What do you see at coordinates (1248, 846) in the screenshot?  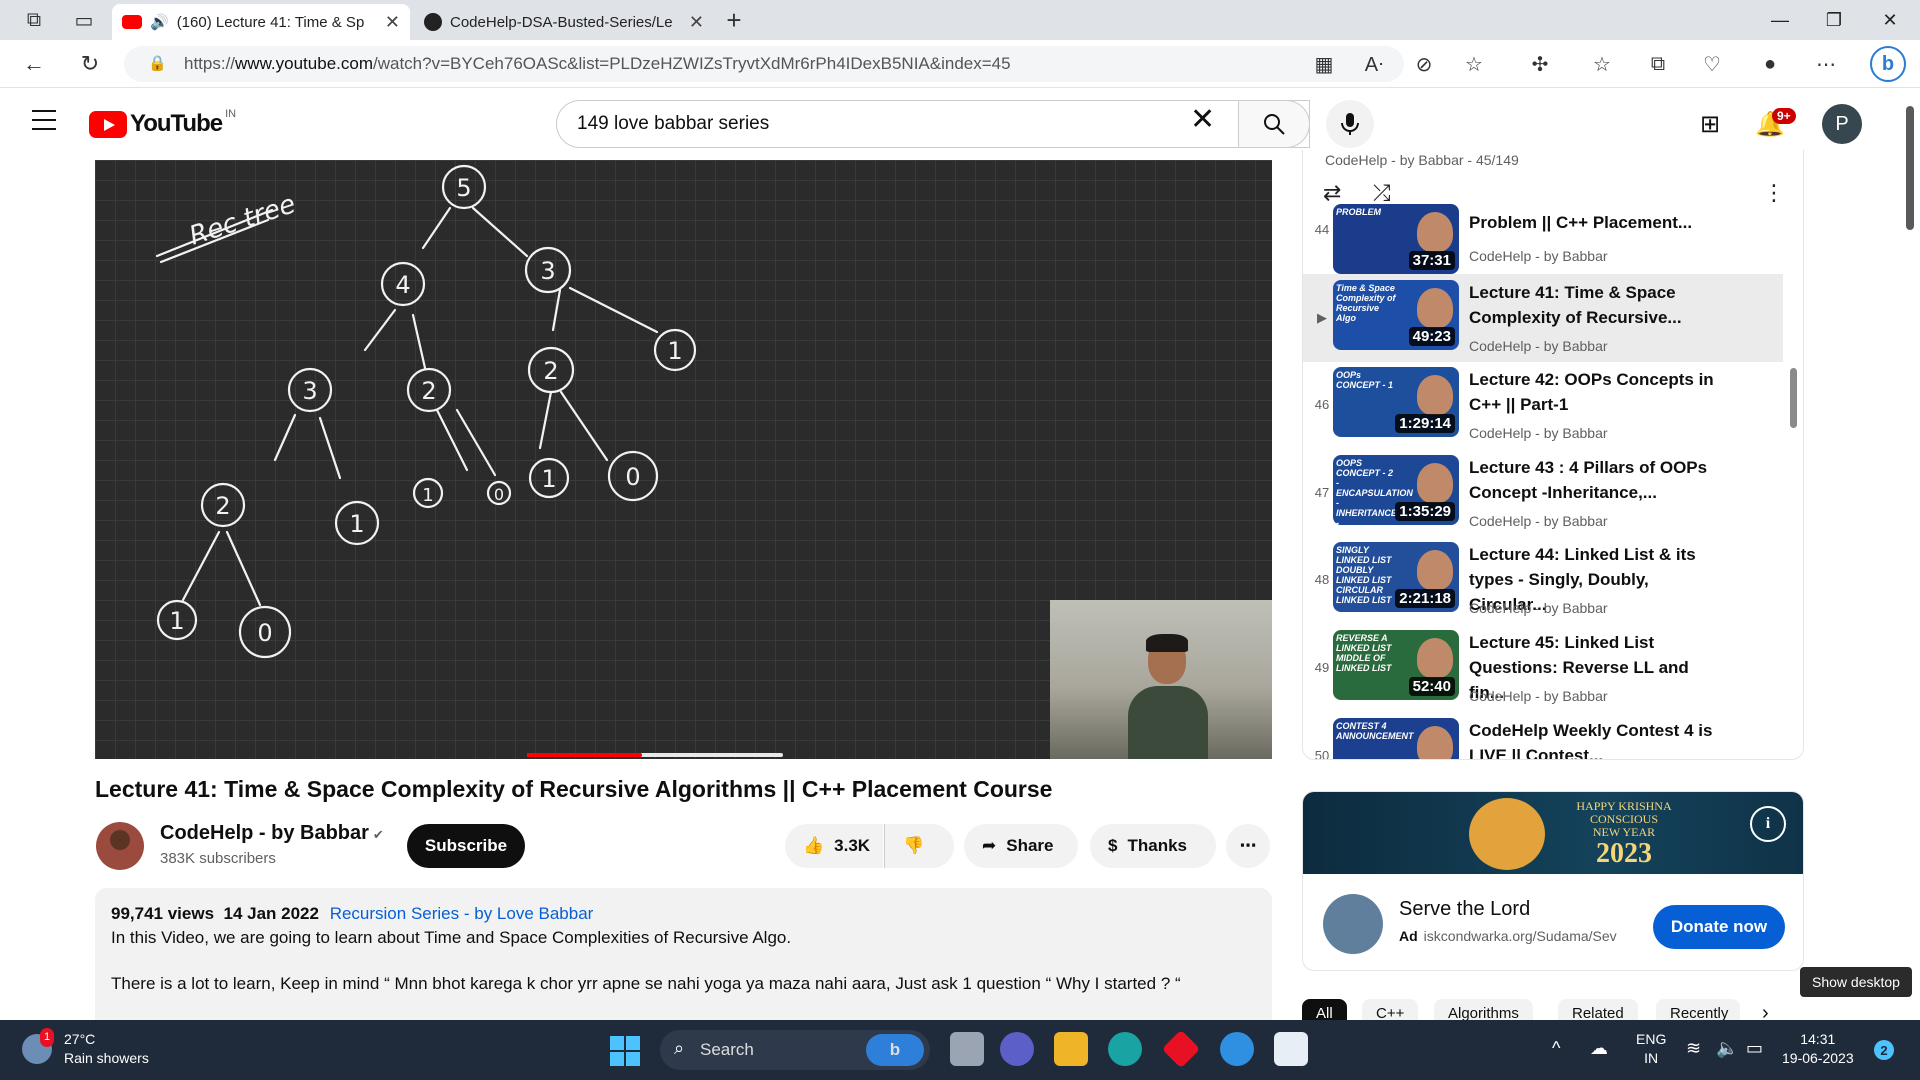 I see `more-actions-button: ⋯` at bounding box center [1248, 846].